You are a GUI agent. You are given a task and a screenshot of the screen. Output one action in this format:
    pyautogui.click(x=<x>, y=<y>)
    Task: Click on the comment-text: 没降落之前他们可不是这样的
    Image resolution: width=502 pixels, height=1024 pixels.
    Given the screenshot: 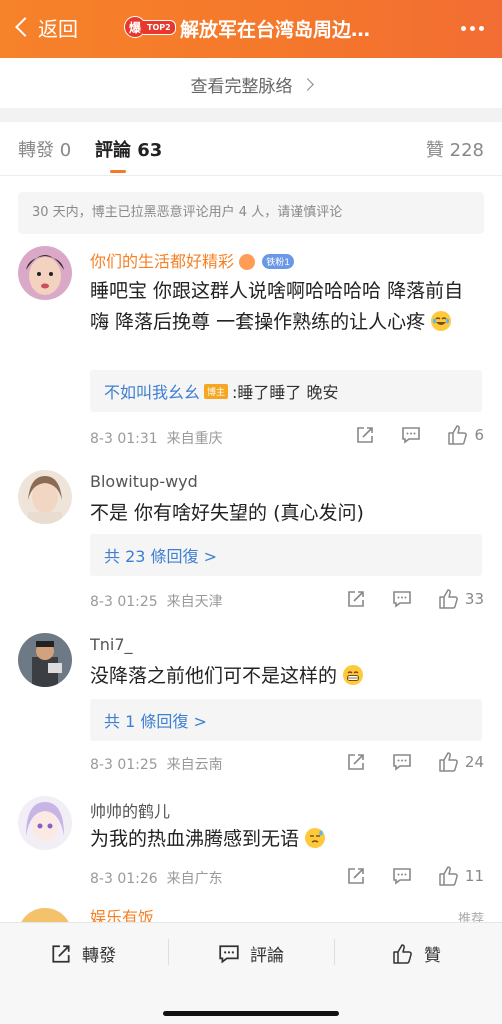 What is the action you would take?
    pyautogui.click(x=286, y=676)
    